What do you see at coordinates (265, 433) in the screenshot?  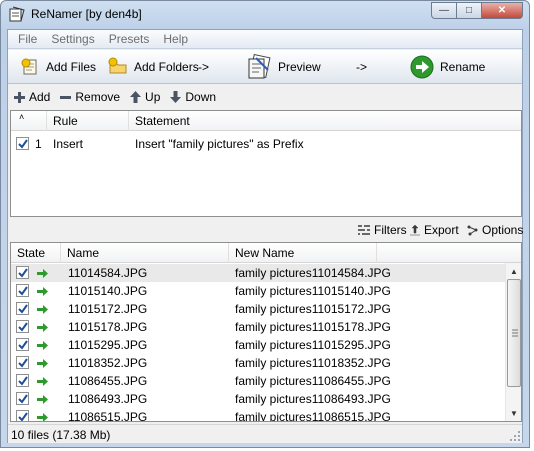 I see `status-bar: 10 files (17.38 Mb)` at bounding box center [265, 433].